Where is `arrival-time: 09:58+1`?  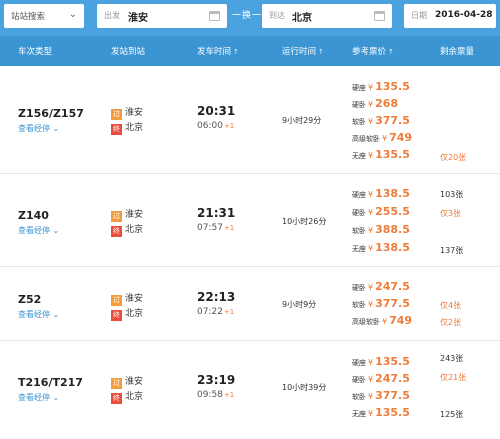
arrival-time: 09:58+1 is located at coordinates (215, 395).